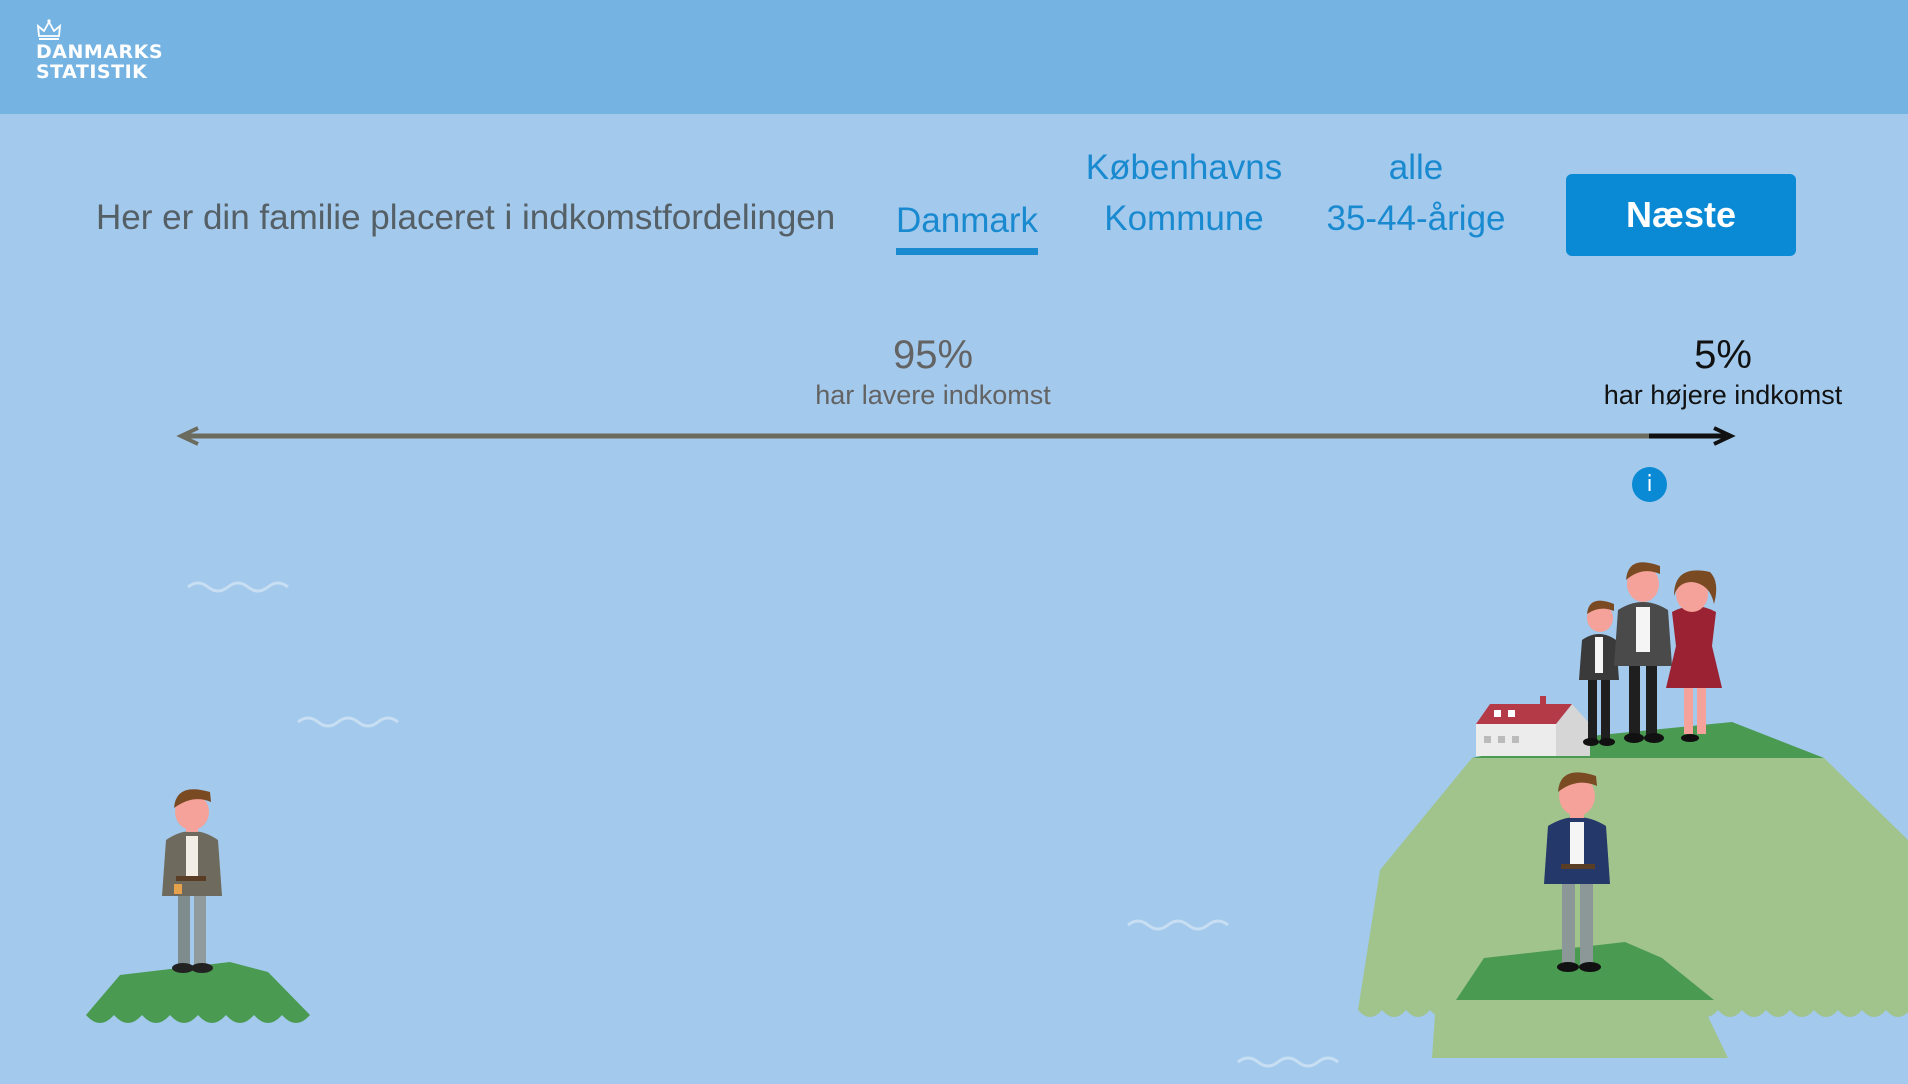 The width and height of the screenshot is (1908, 1084). Describe the element at coordinates (1649, 484) in the screenshot. I see `info-button: i` at that location.